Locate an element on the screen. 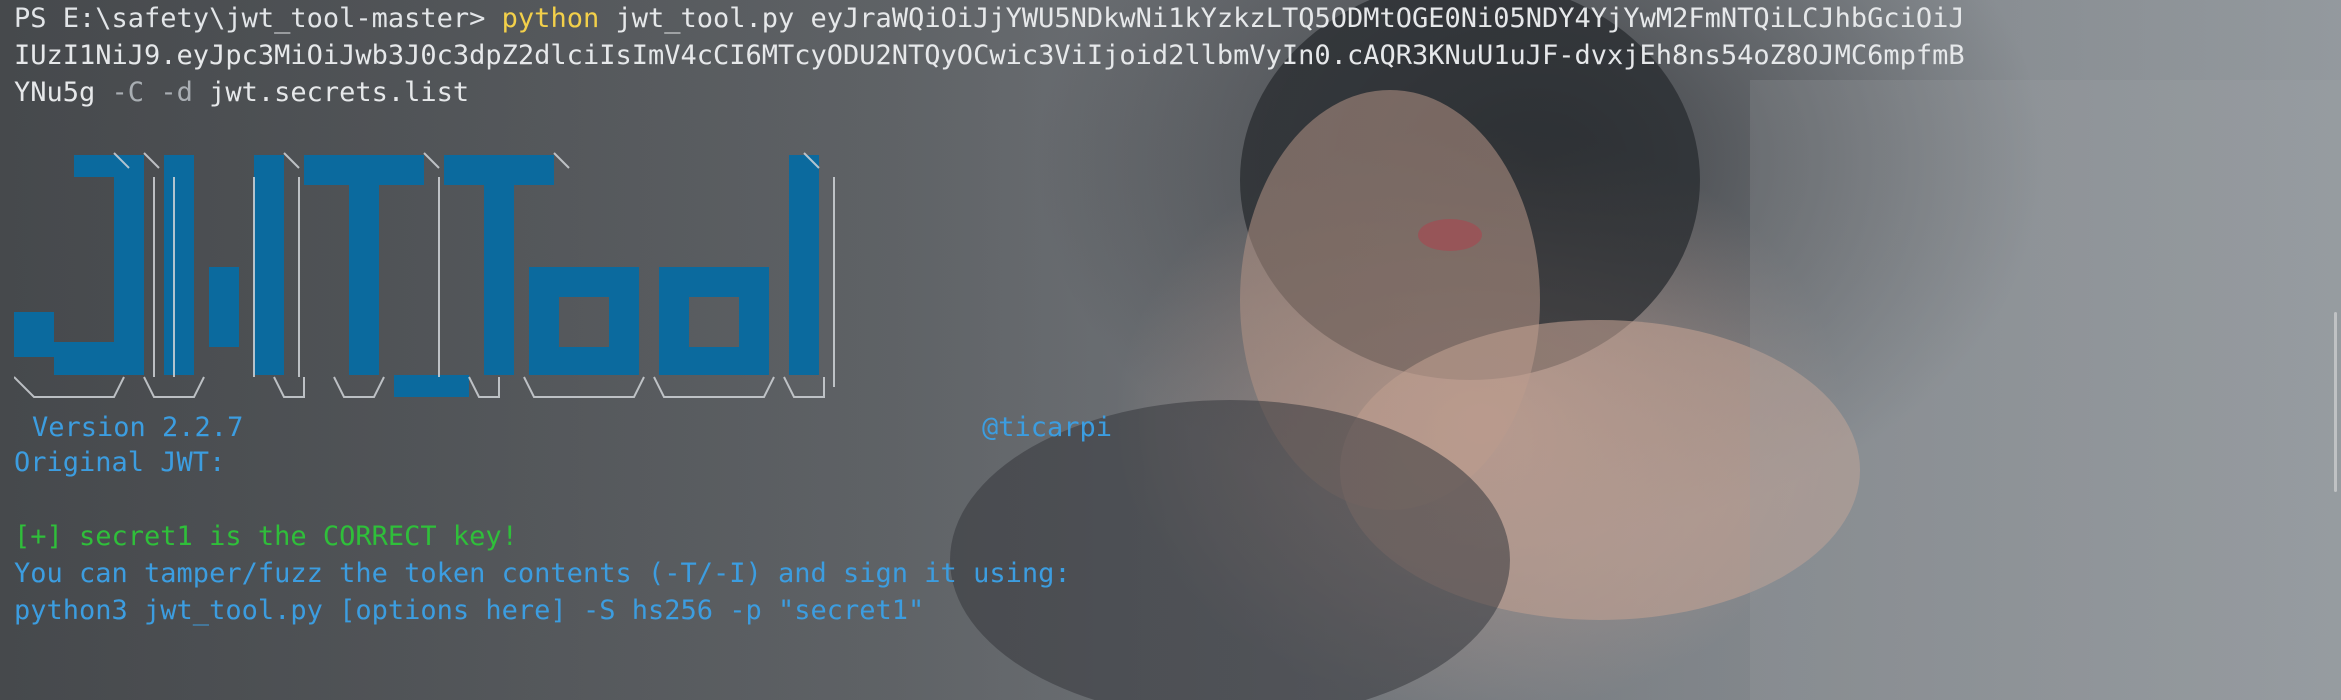  command-name: python is located at coordinates (550, 18).